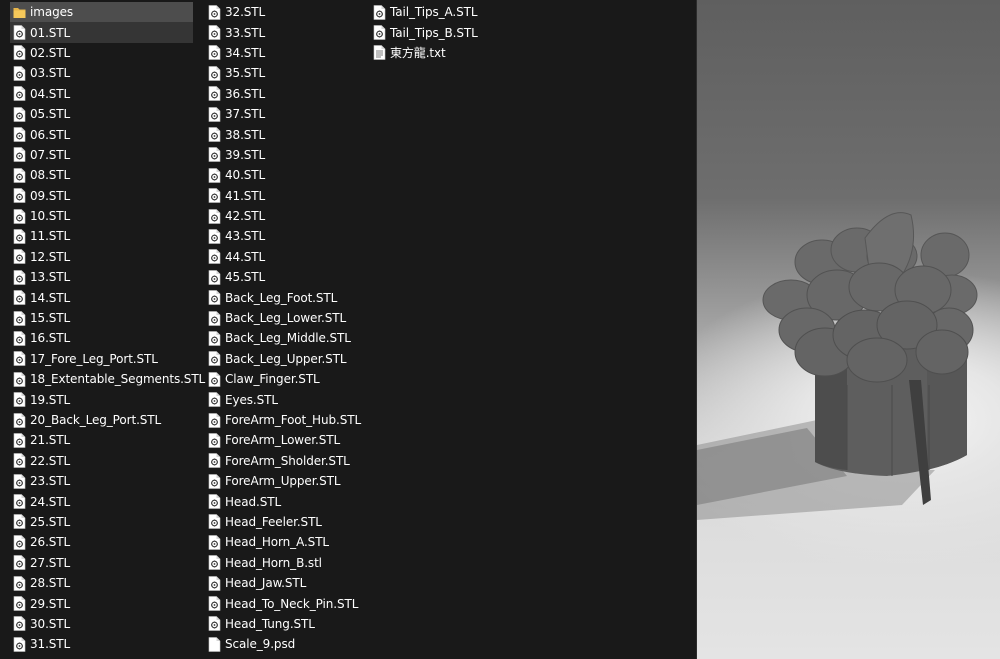  I want to click on file-item: 43.STL, so click(285, 236).